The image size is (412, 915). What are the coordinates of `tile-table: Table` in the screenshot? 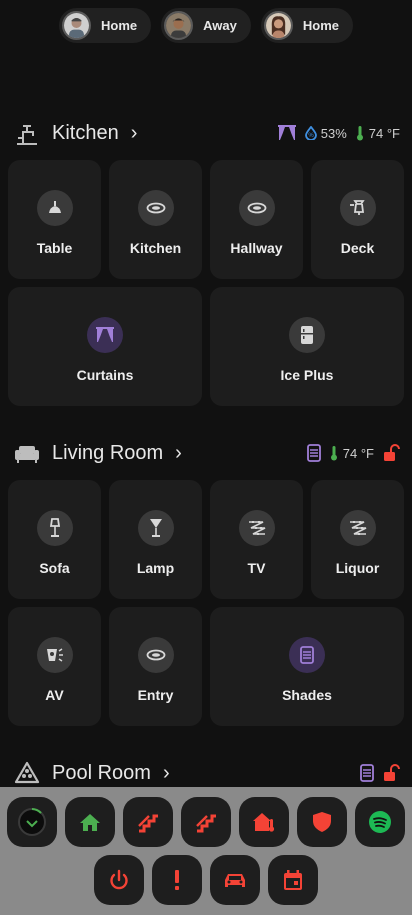 It's located at (54, 219).